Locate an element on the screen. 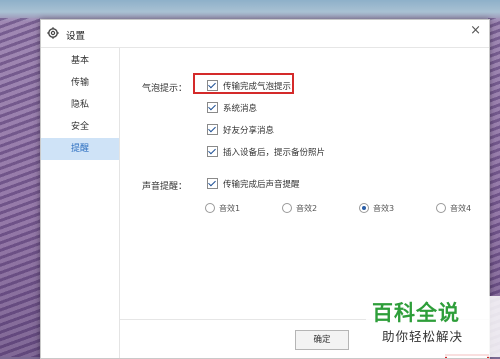 The height and width of the screenshot is (359, 500). checkbox-label: 传输完成后声音提醒 is located at coordinates (261, 184).